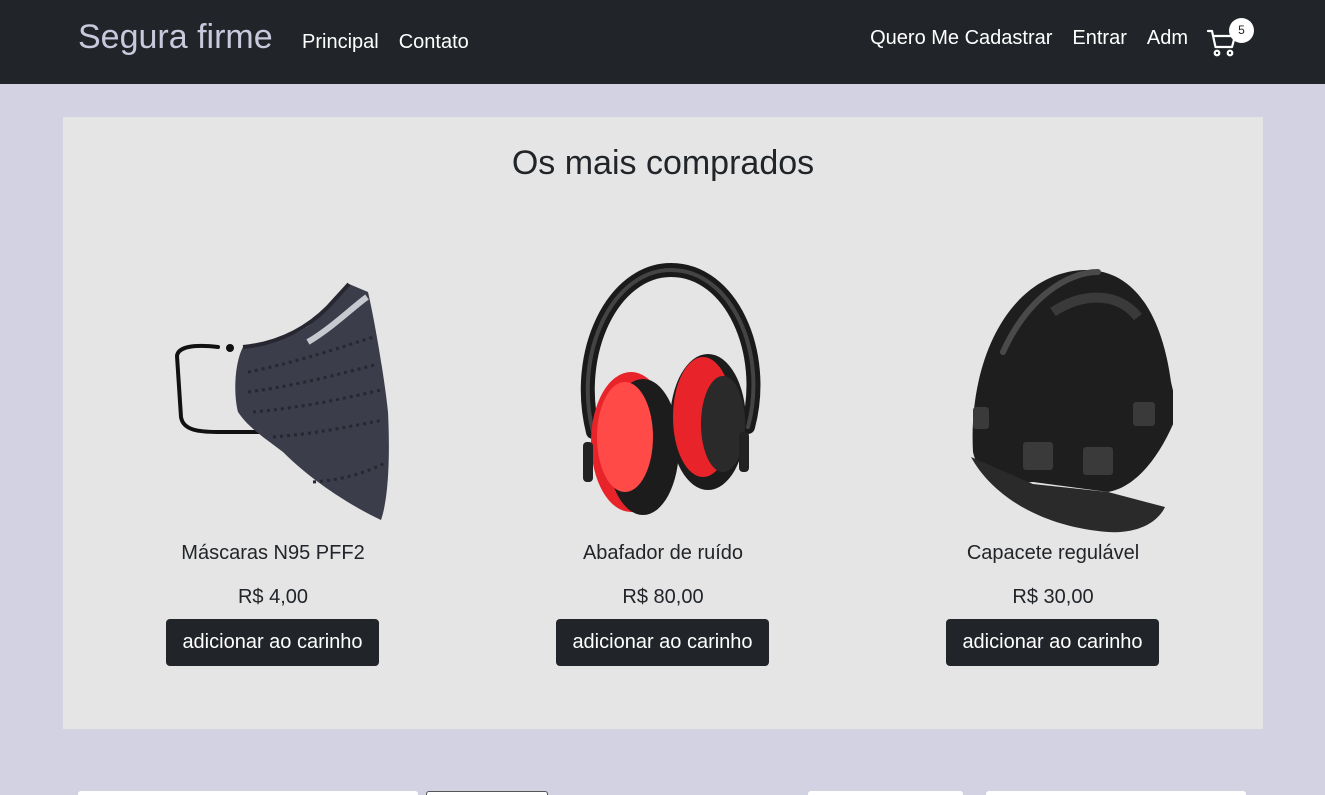 This screenshot has height=795, width=1325. I want to click on nav-link-cadastrar: Quero Me Cadastrar, so click(961, 38).